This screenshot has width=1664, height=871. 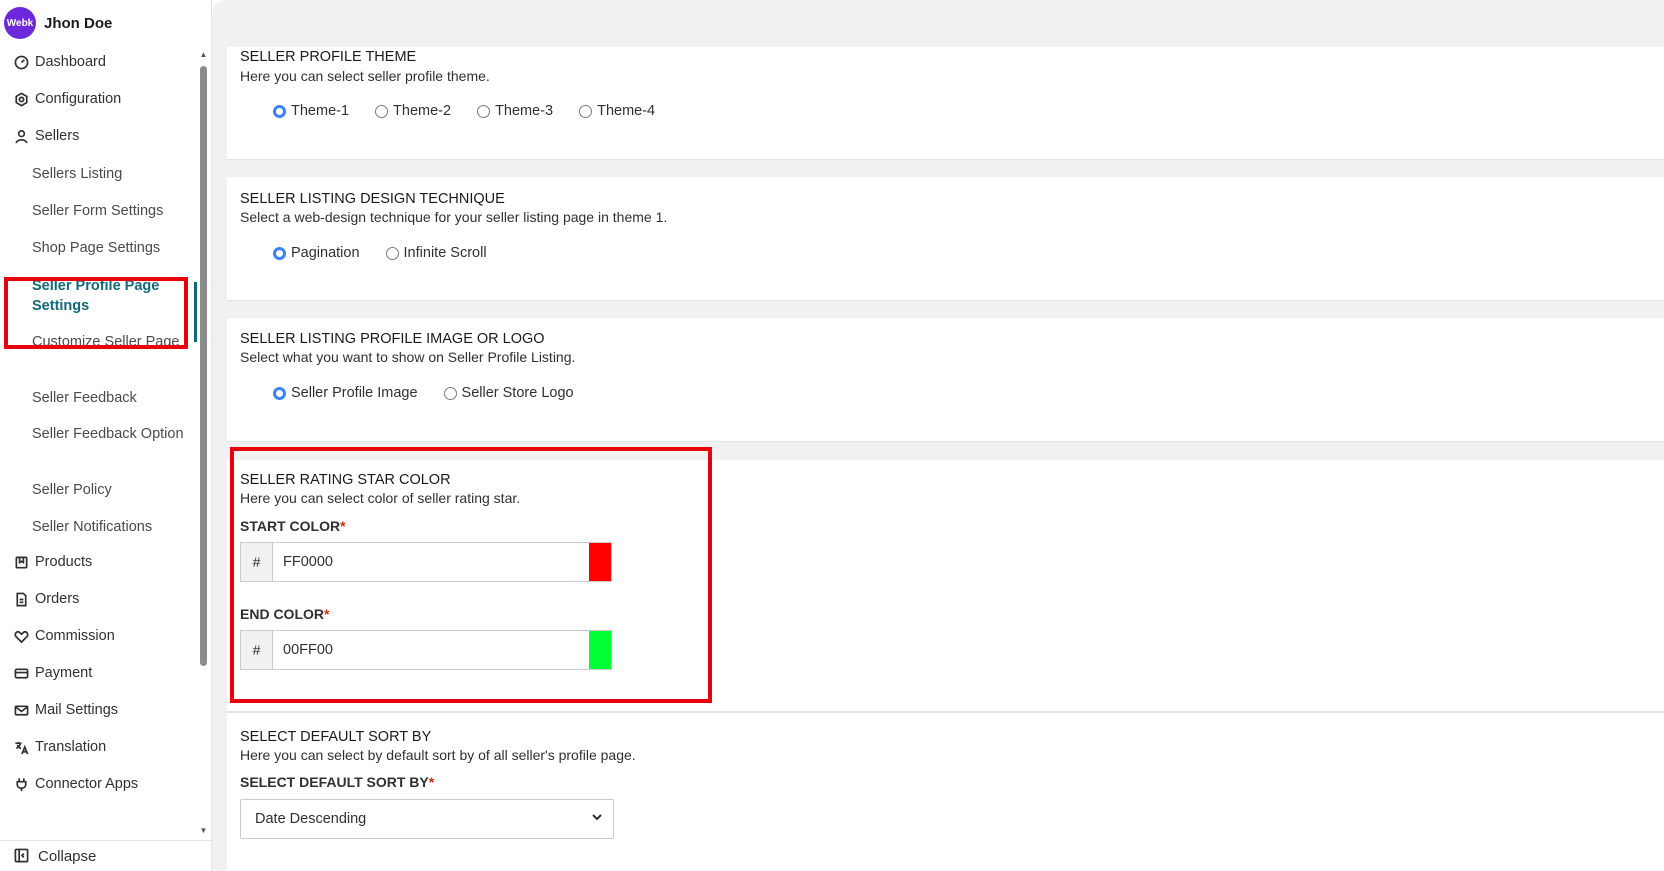 I want to click on radio-pagination: Pagination, so click(x=316, y=253).